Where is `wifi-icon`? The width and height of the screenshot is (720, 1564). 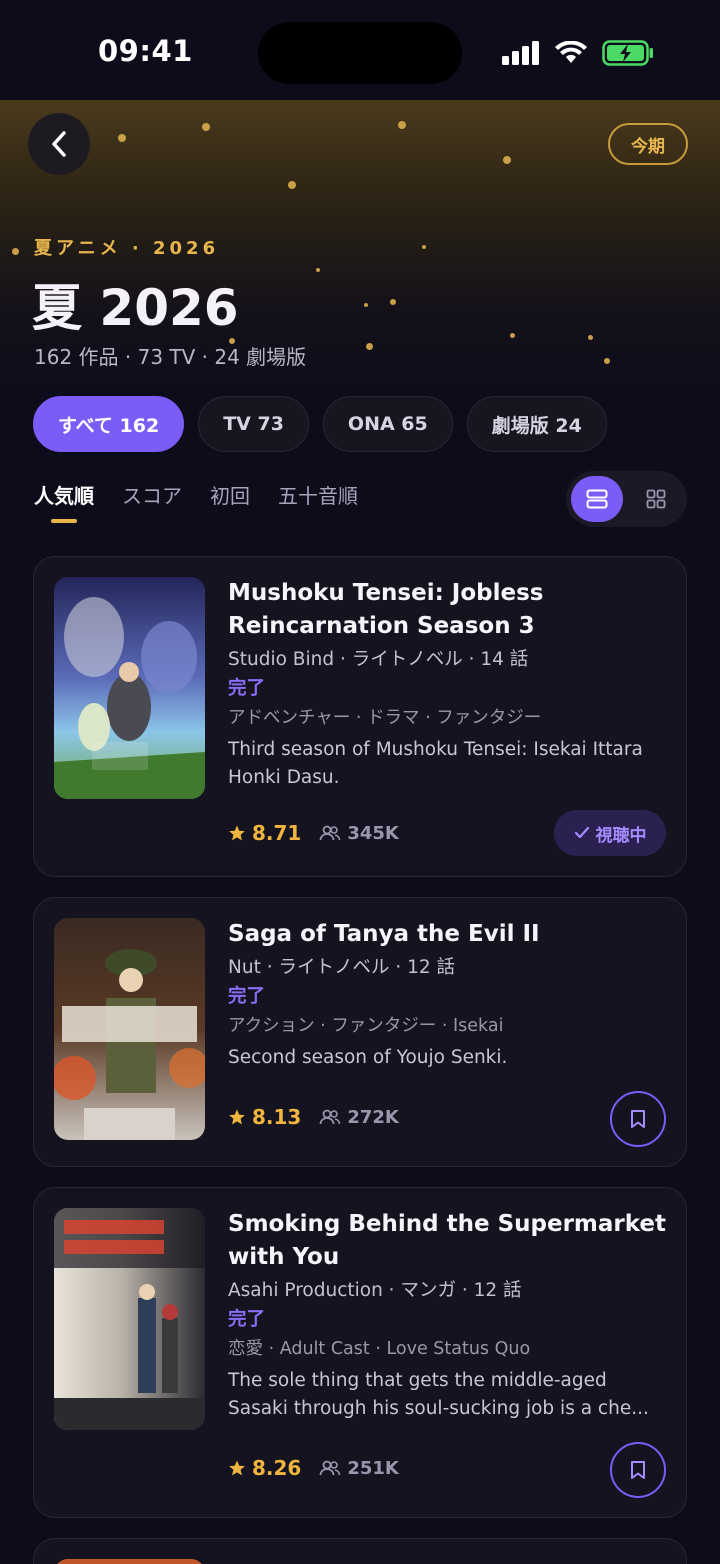
wifi-icon is located at coordinates (571, 52).